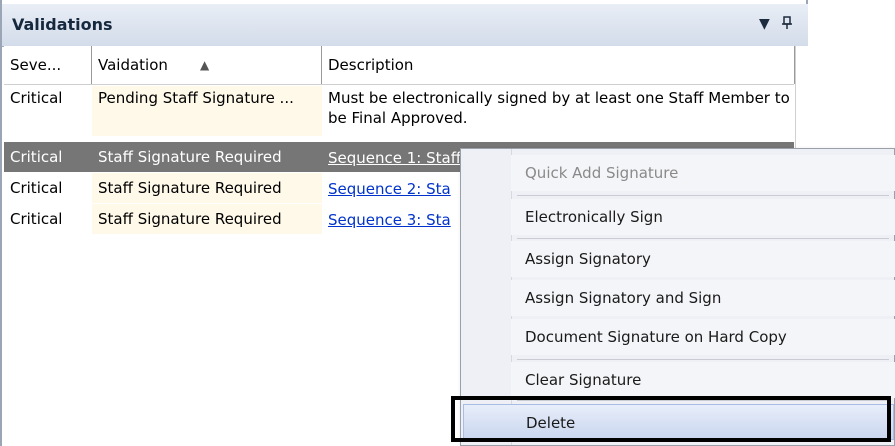  Describe the element at coordinates (62, 24) in the screenshot. I see `panel-title: Validations` at that location.